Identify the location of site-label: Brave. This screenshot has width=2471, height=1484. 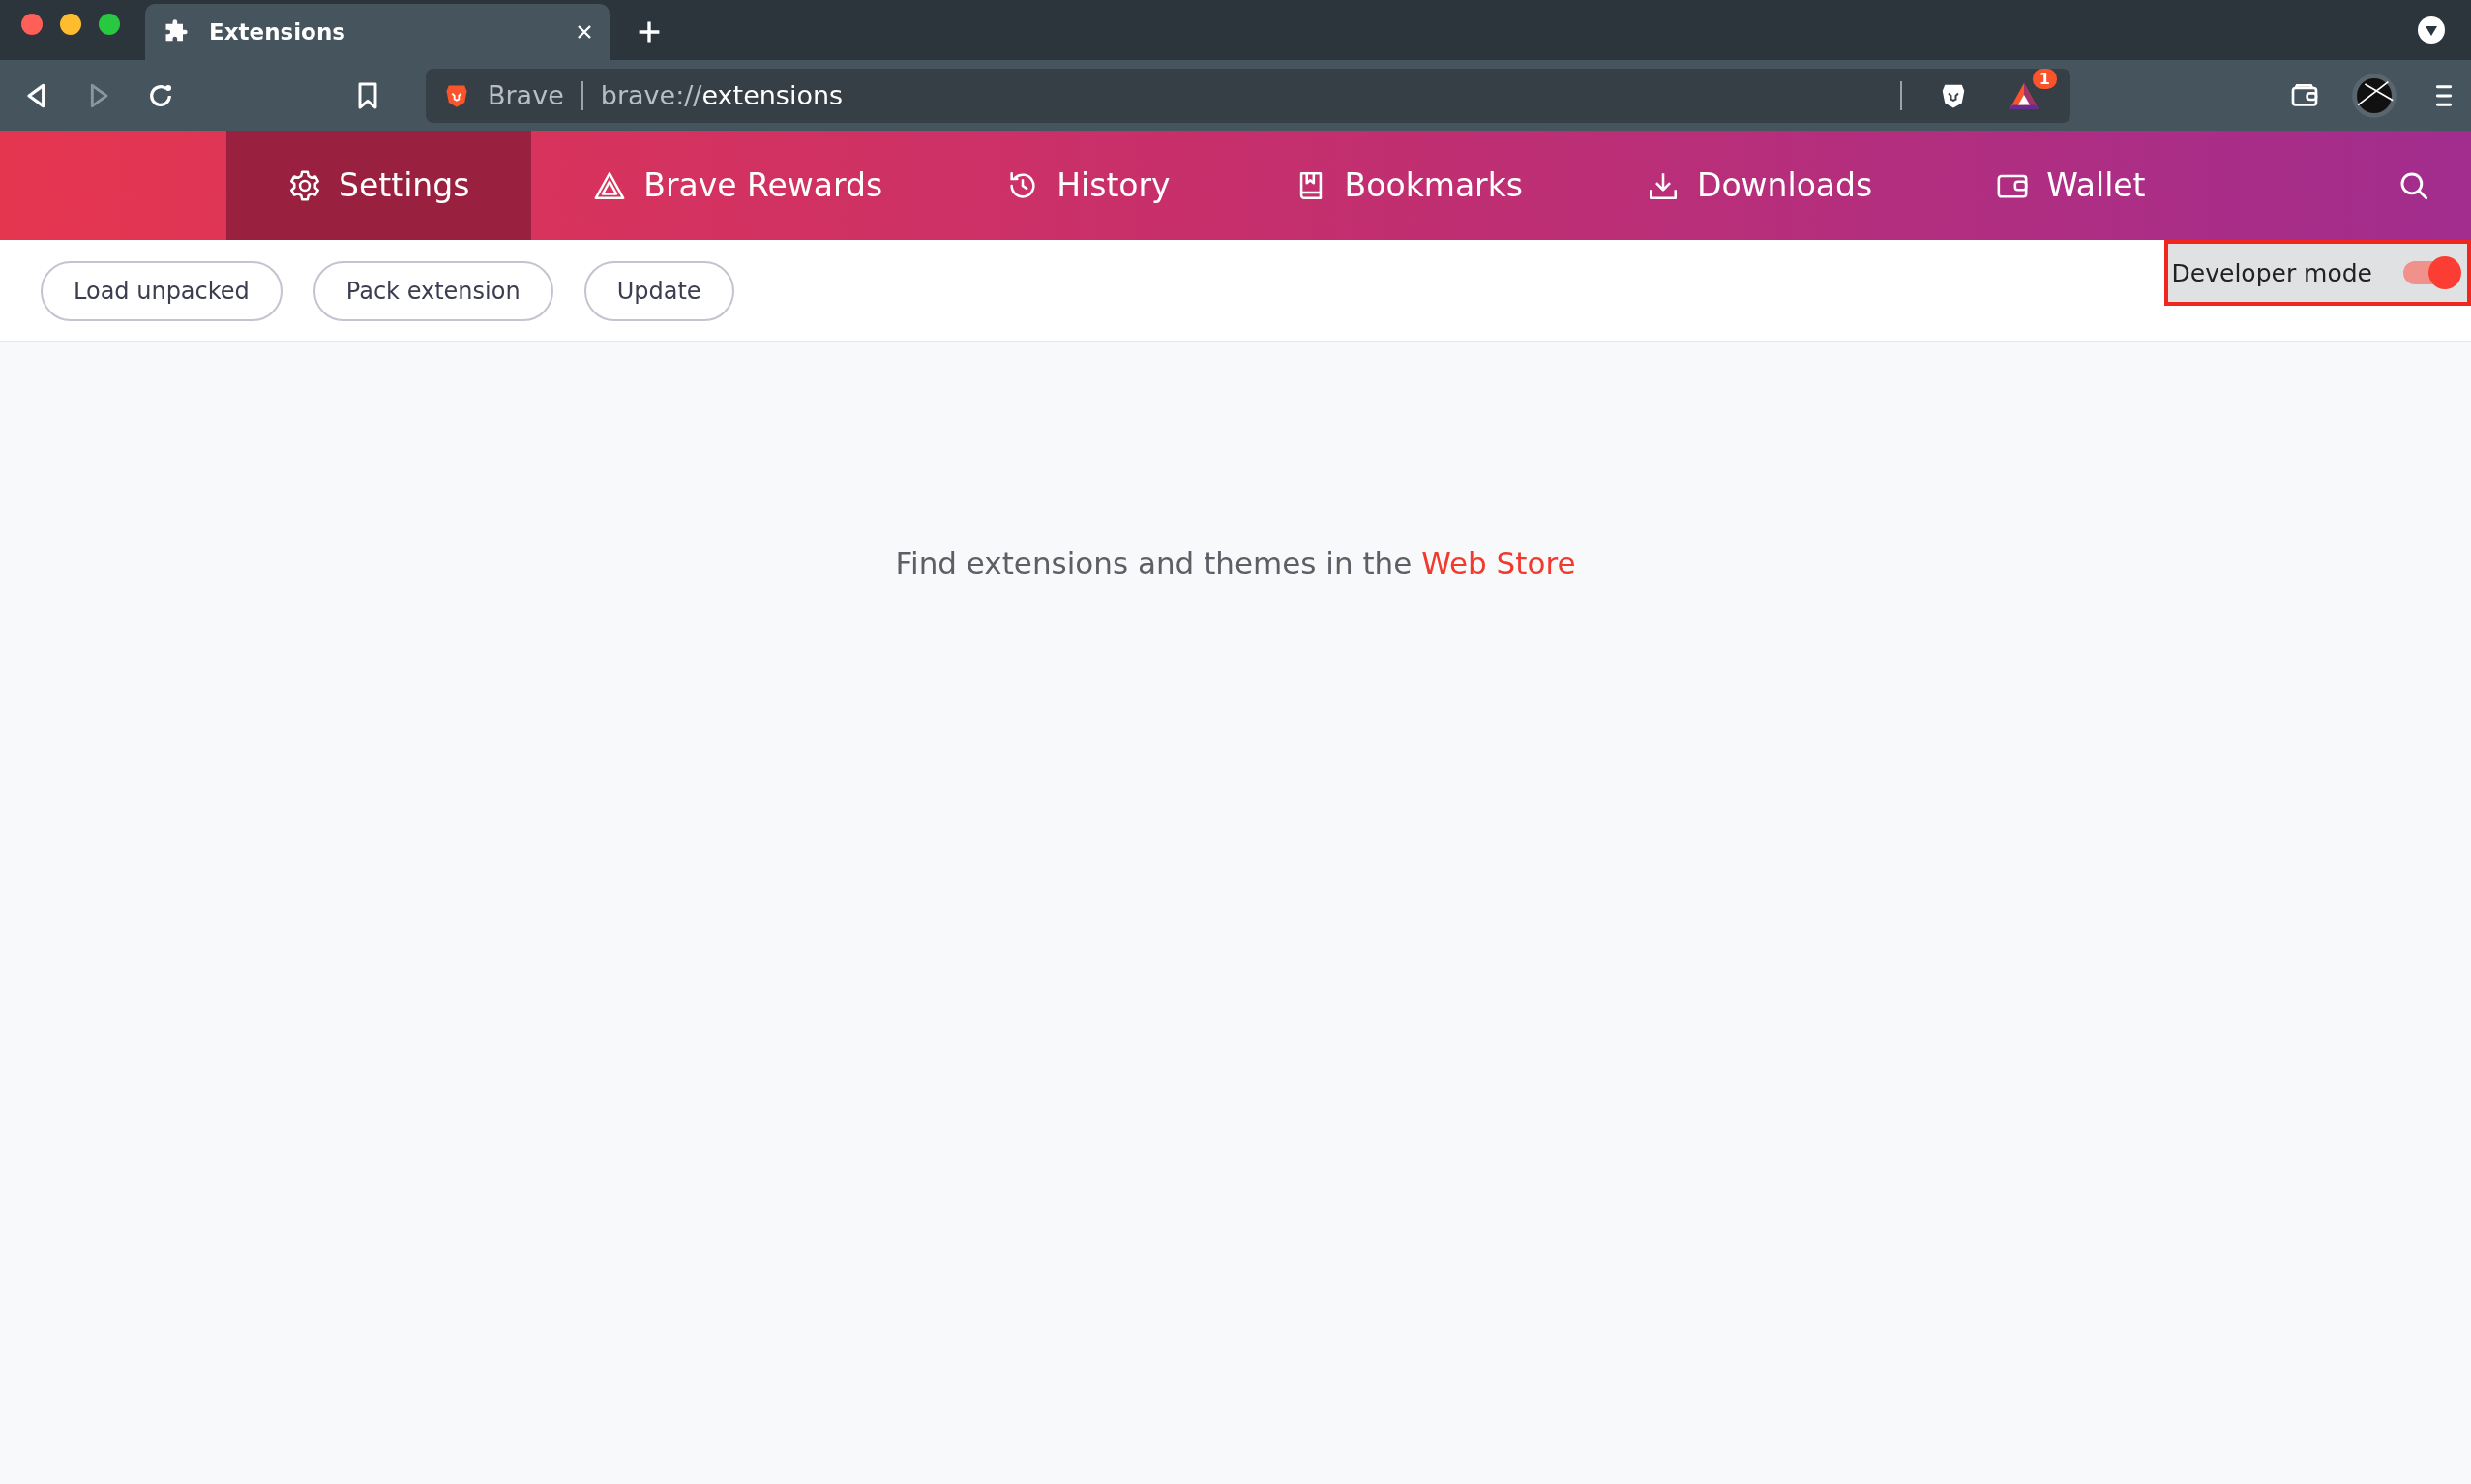
(526, 95).